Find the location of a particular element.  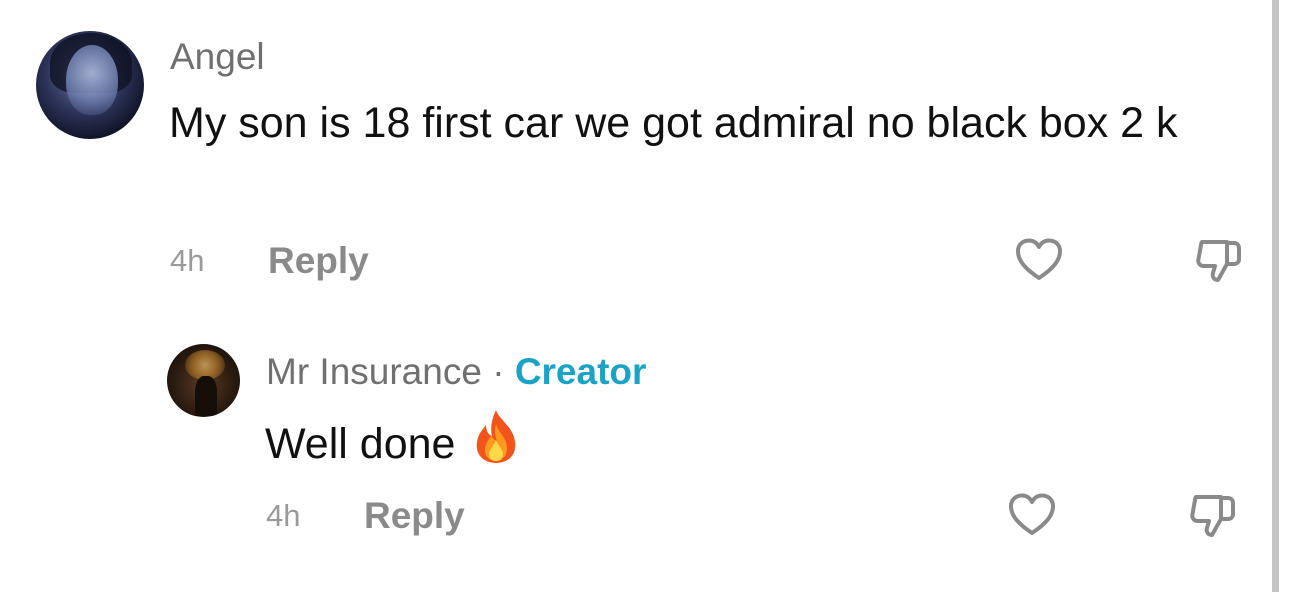

reply-timestamp: 4h is located at coordinates (283, 515).